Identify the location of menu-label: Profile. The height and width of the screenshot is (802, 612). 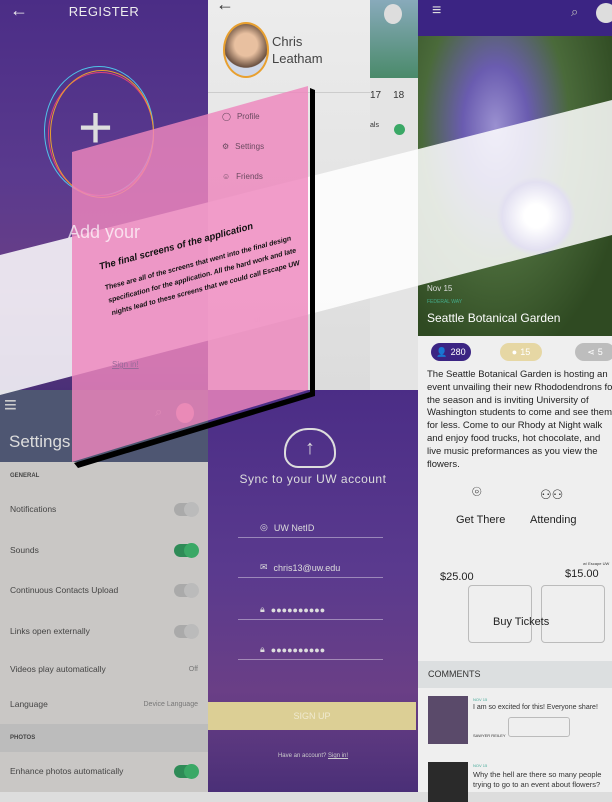
(248, 116).